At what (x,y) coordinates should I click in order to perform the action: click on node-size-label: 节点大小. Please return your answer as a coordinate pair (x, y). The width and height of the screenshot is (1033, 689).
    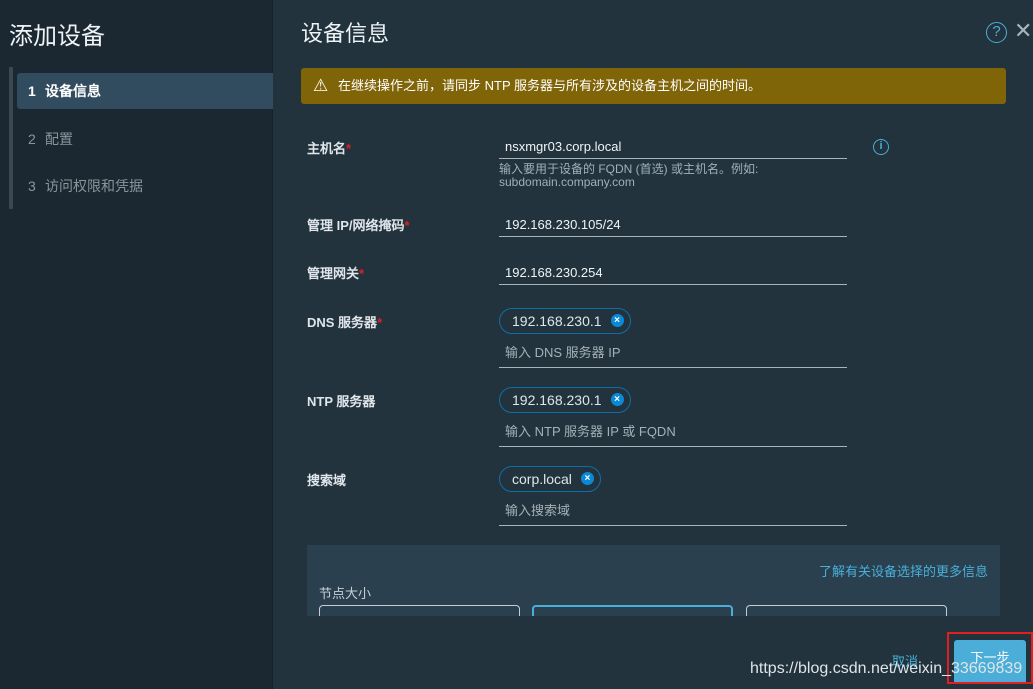
    Looking at the image, I should click on (345, 593).